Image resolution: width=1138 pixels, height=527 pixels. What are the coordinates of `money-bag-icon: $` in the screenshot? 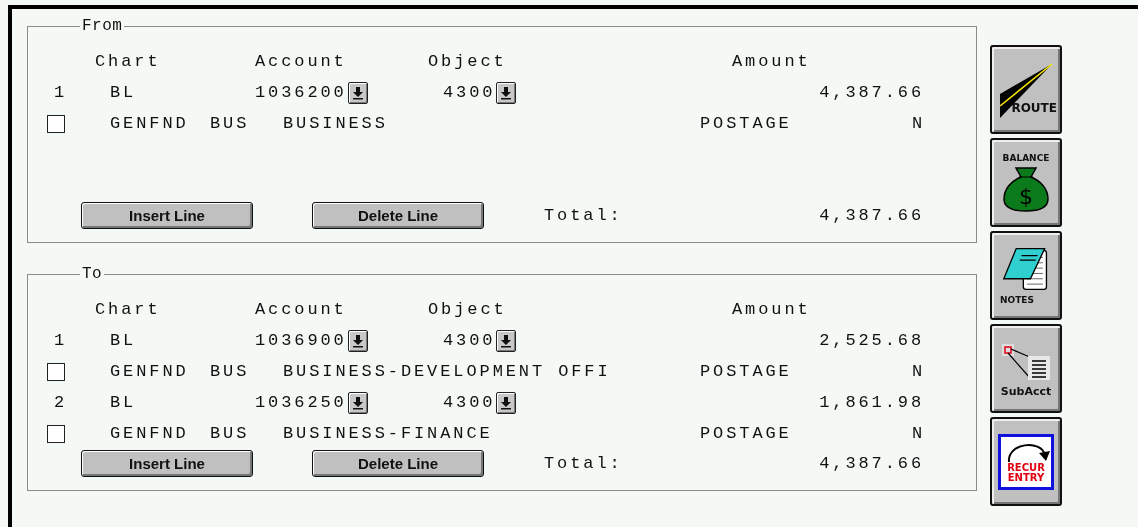 It's located at (1026, 189).